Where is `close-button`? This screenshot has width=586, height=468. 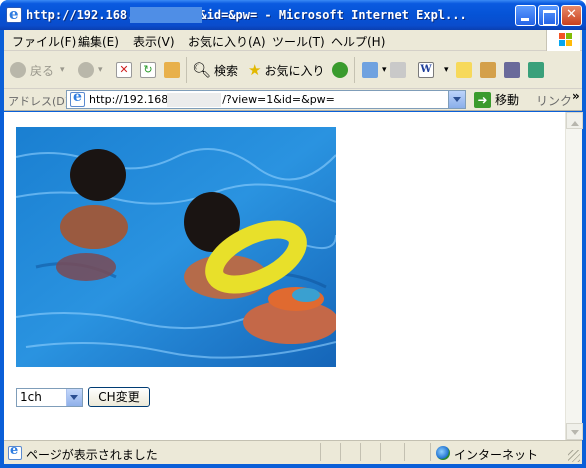 close-button is located at coordinates (571, 15).